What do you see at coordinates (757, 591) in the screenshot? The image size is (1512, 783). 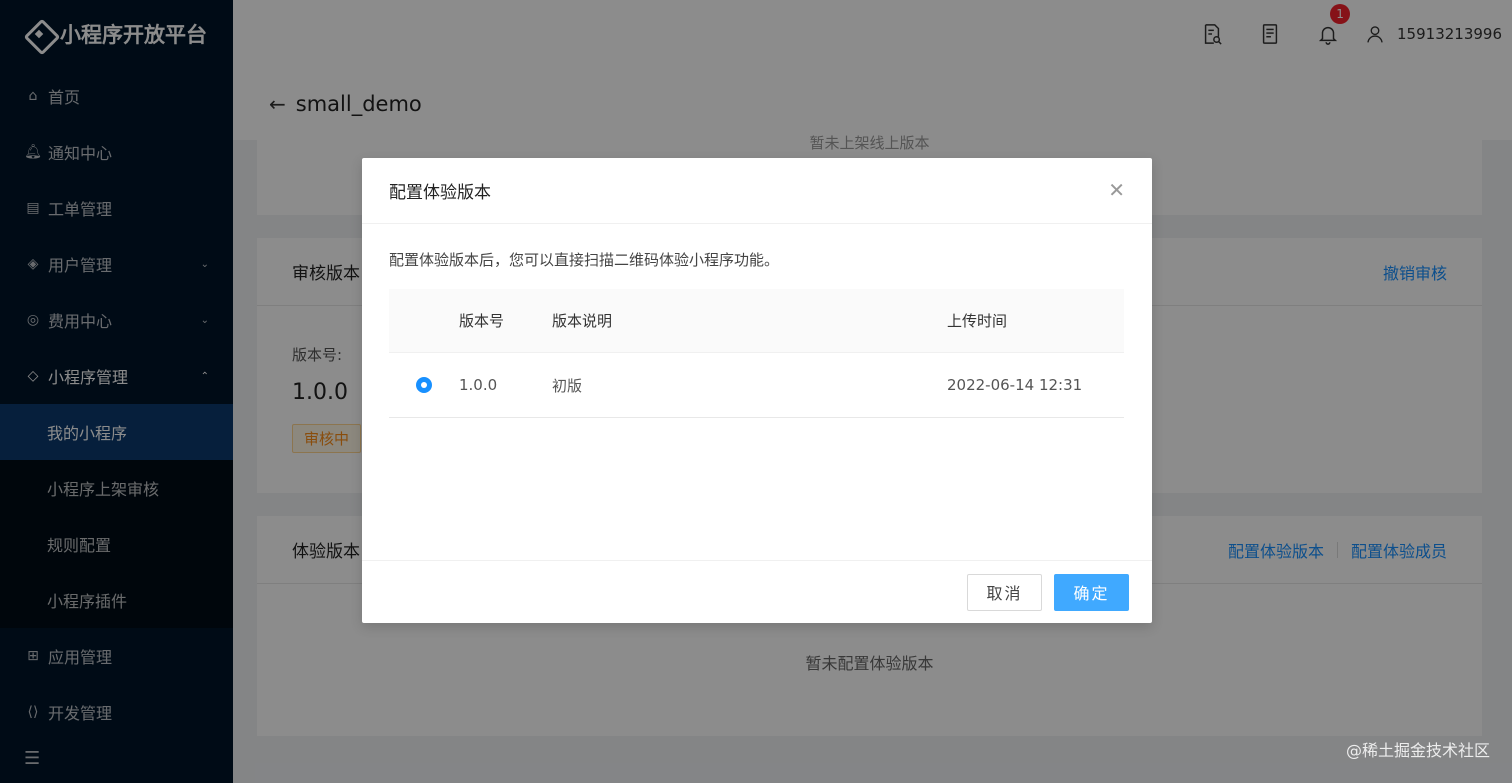 I see `modal-footer: 取消 确定` at bounding box center [757, 591].